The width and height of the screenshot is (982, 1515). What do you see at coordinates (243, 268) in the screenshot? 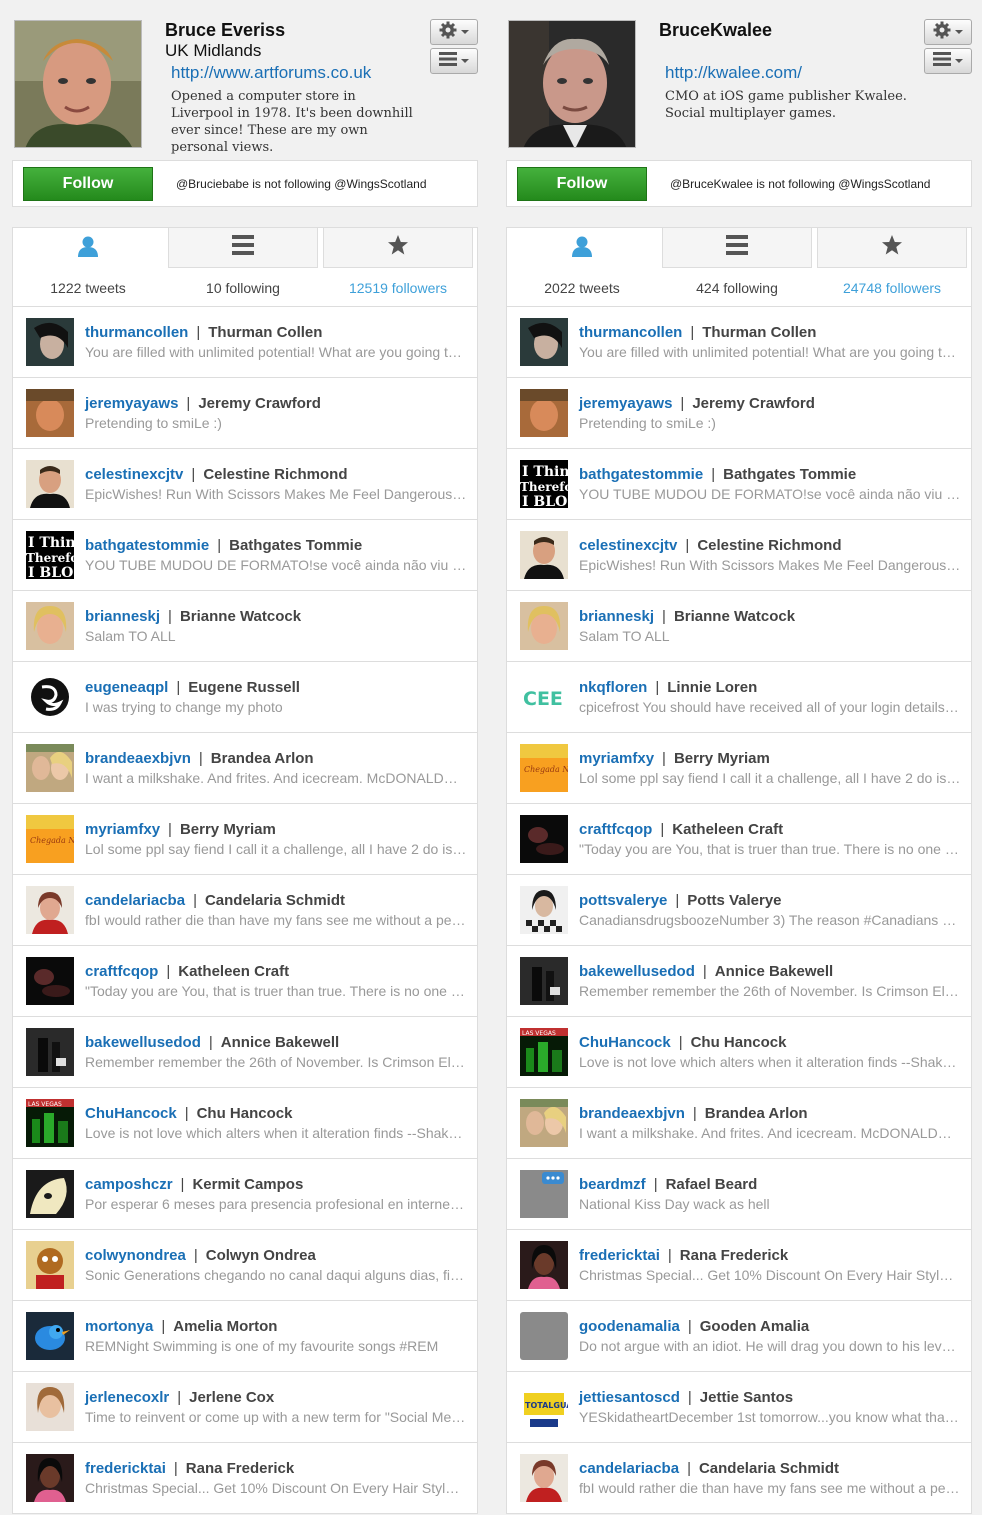
I see `tab-following: 10 following` at bounding box center [243, 268].